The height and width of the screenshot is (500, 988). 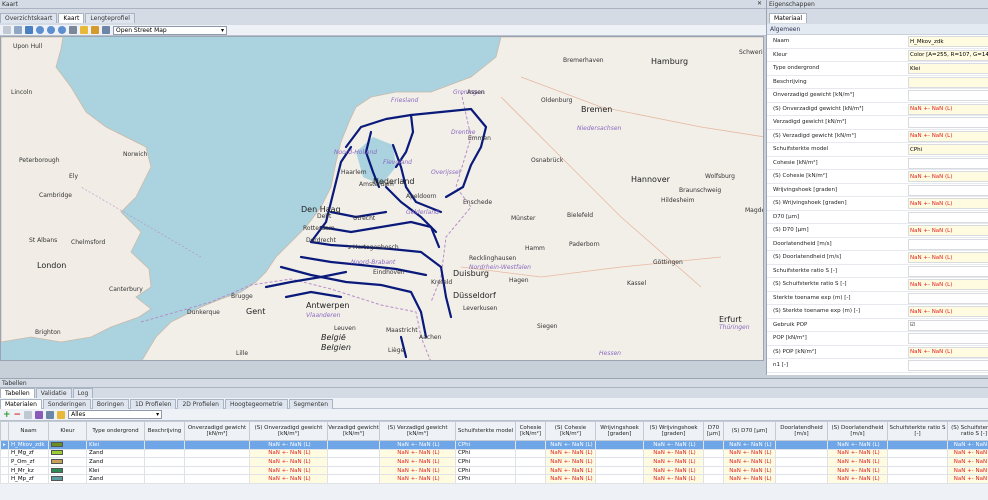 What do you see at coordinates (801, 431) in the screenshot?
I see `column-header: Doorlatendheid [m/s]` at bounding box center [801, 431].